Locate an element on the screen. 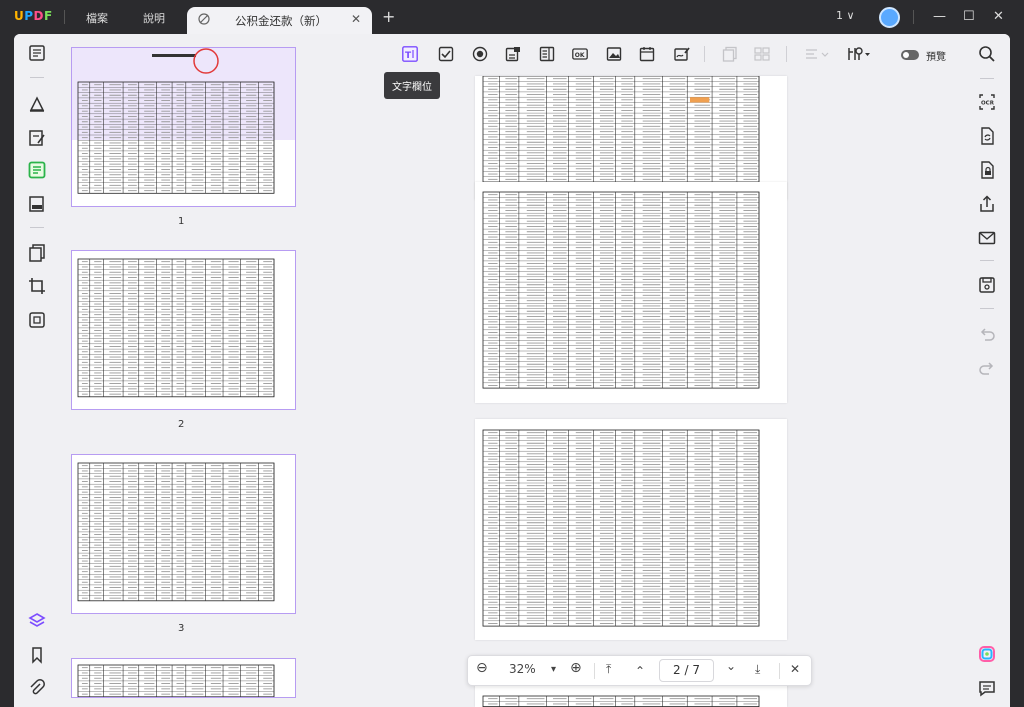 This screenshot has width=1024, height=707. tab-close-button: ✕ is located at coordinates (356, 19).